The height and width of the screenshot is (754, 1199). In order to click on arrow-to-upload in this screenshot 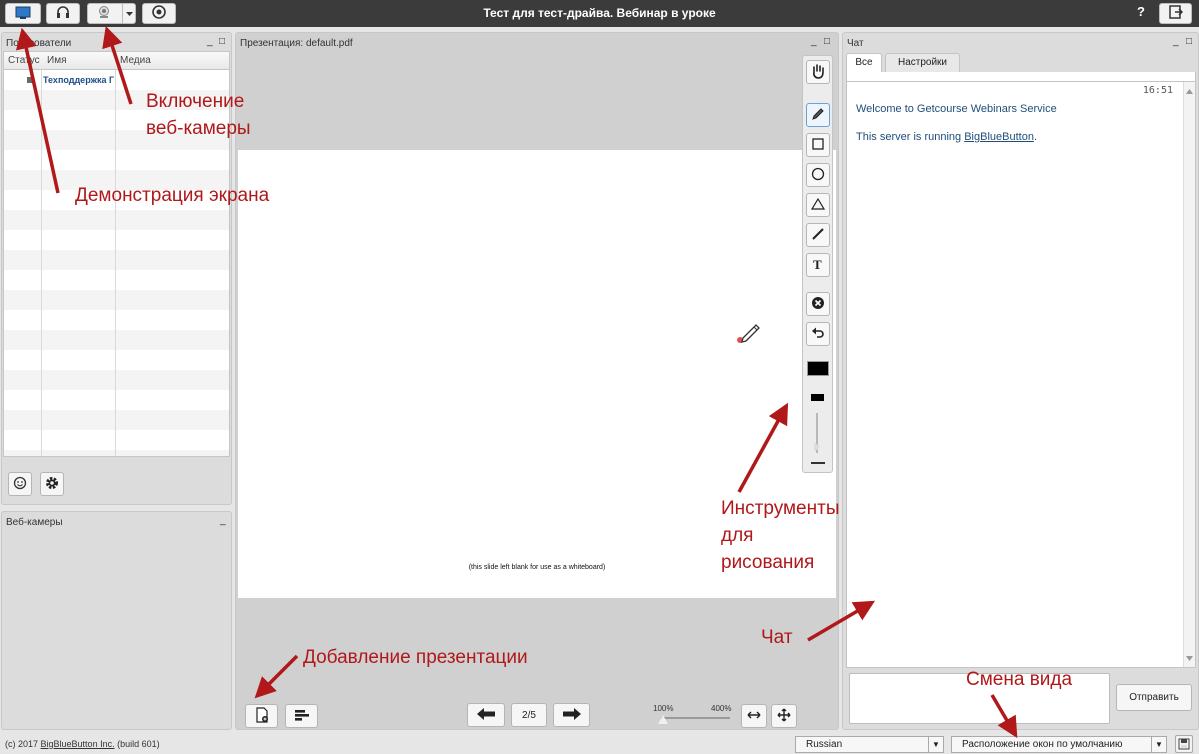, I will do `click(276, 676)`.